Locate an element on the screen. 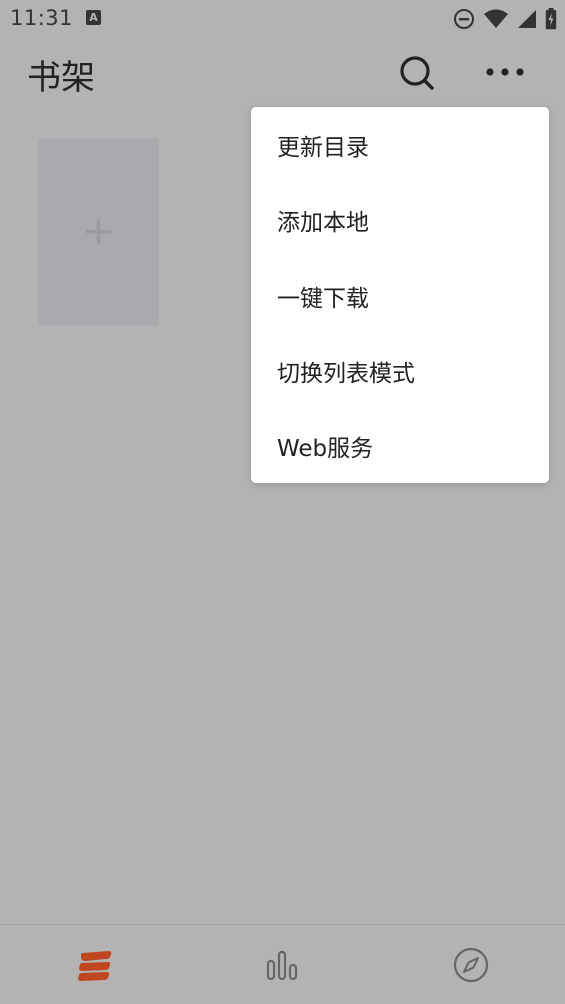  menu-item-label: 一键下载 is located at coordinates (323, 298).